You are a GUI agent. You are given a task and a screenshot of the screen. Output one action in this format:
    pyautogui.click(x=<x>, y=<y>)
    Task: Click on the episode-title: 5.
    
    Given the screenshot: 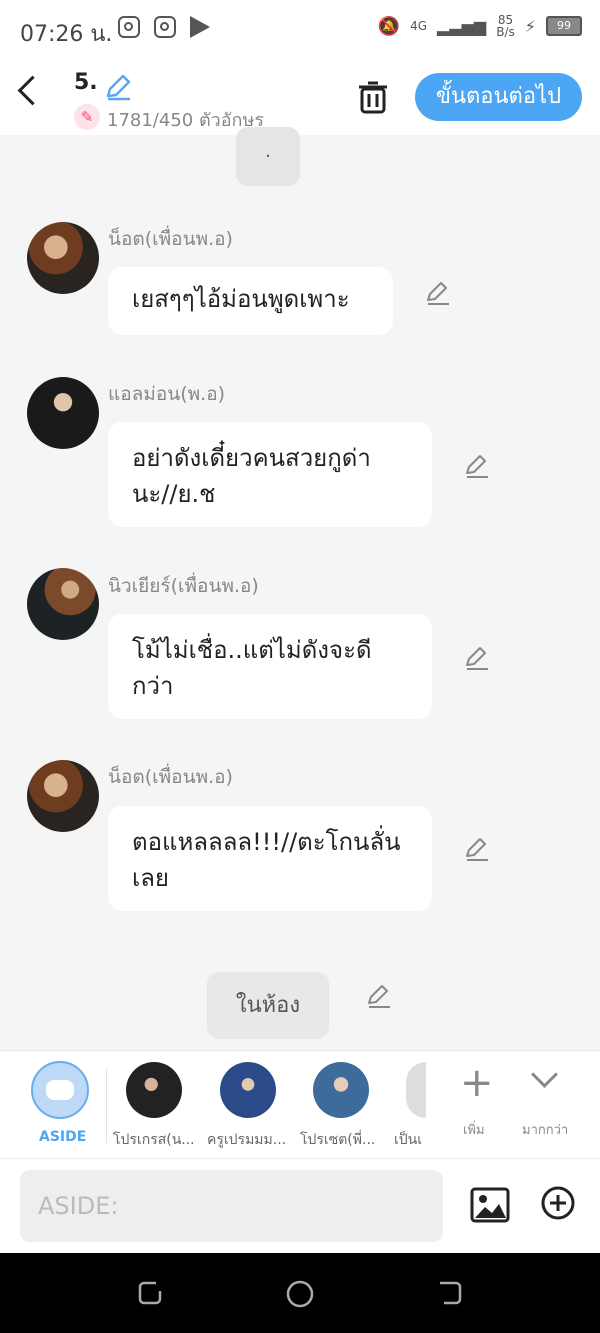 What is the action you would take?
    pyautogui.click(x=86, y=82)
    